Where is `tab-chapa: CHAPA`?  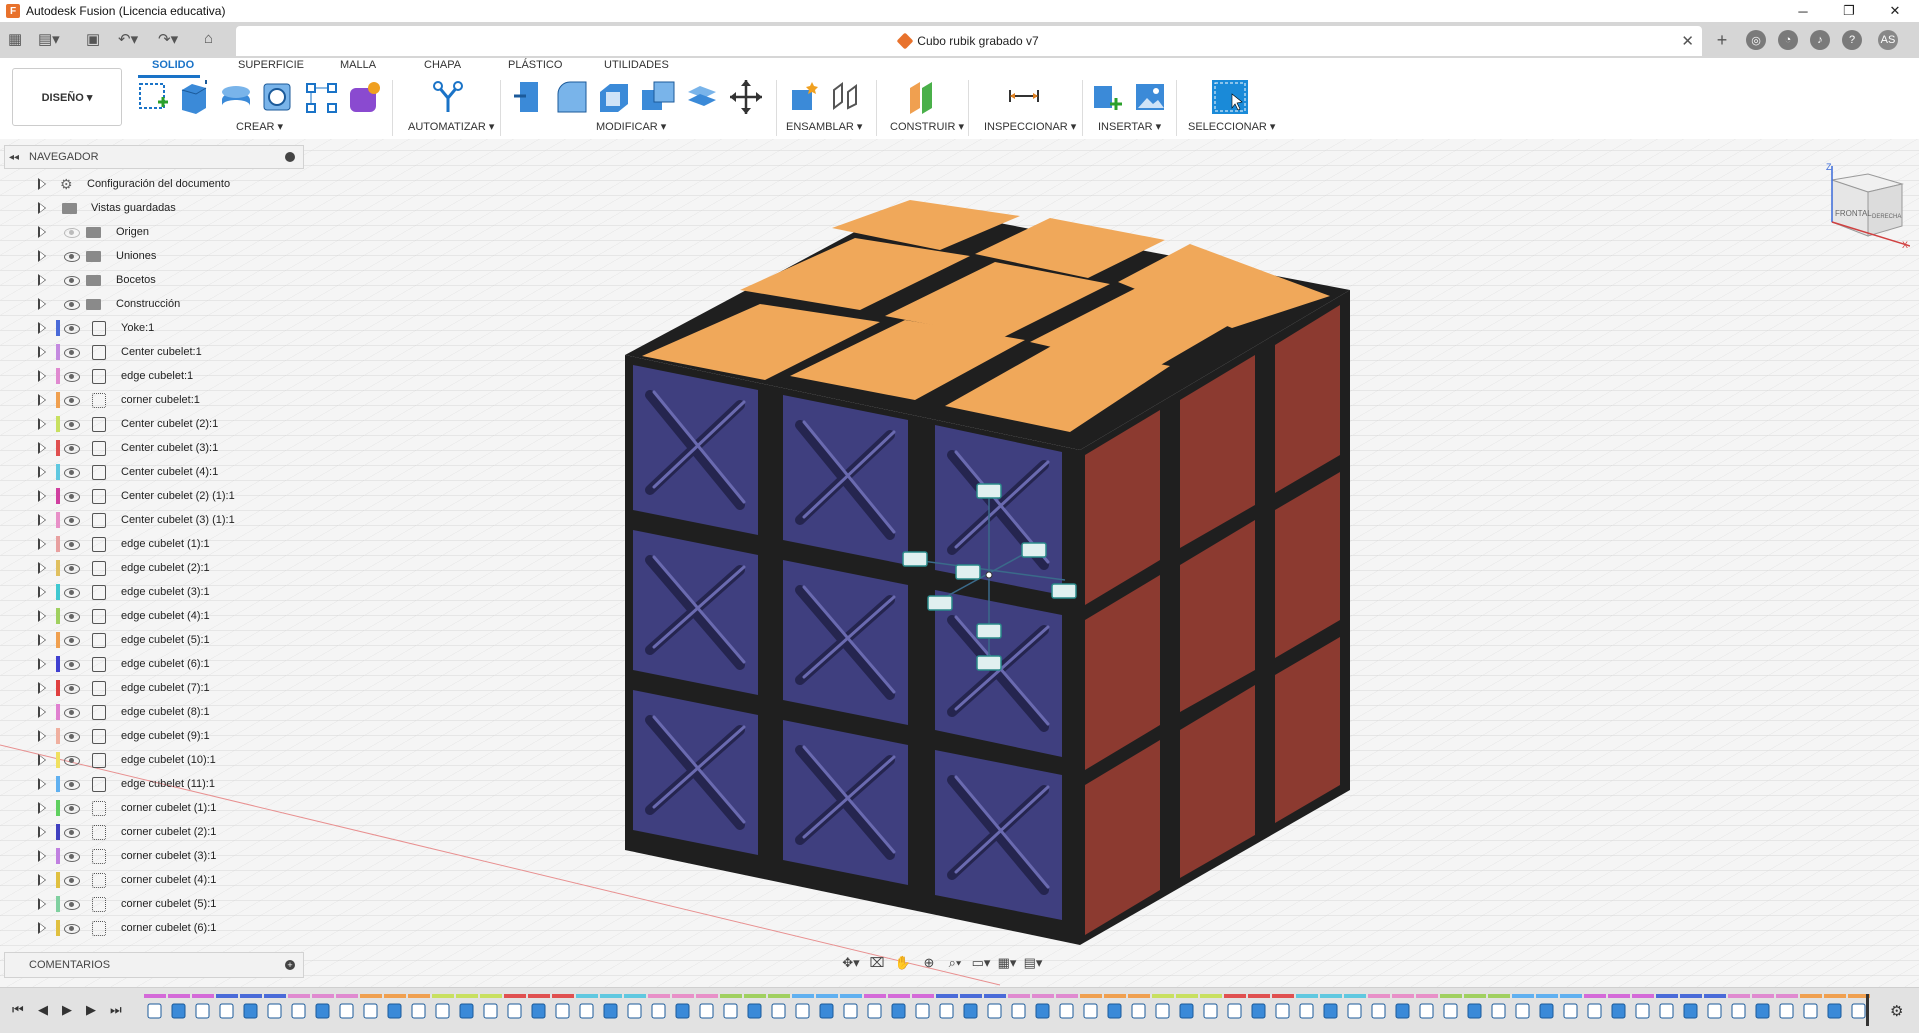 tab-chapa: CHAPA is located at coordinates (442, 65).